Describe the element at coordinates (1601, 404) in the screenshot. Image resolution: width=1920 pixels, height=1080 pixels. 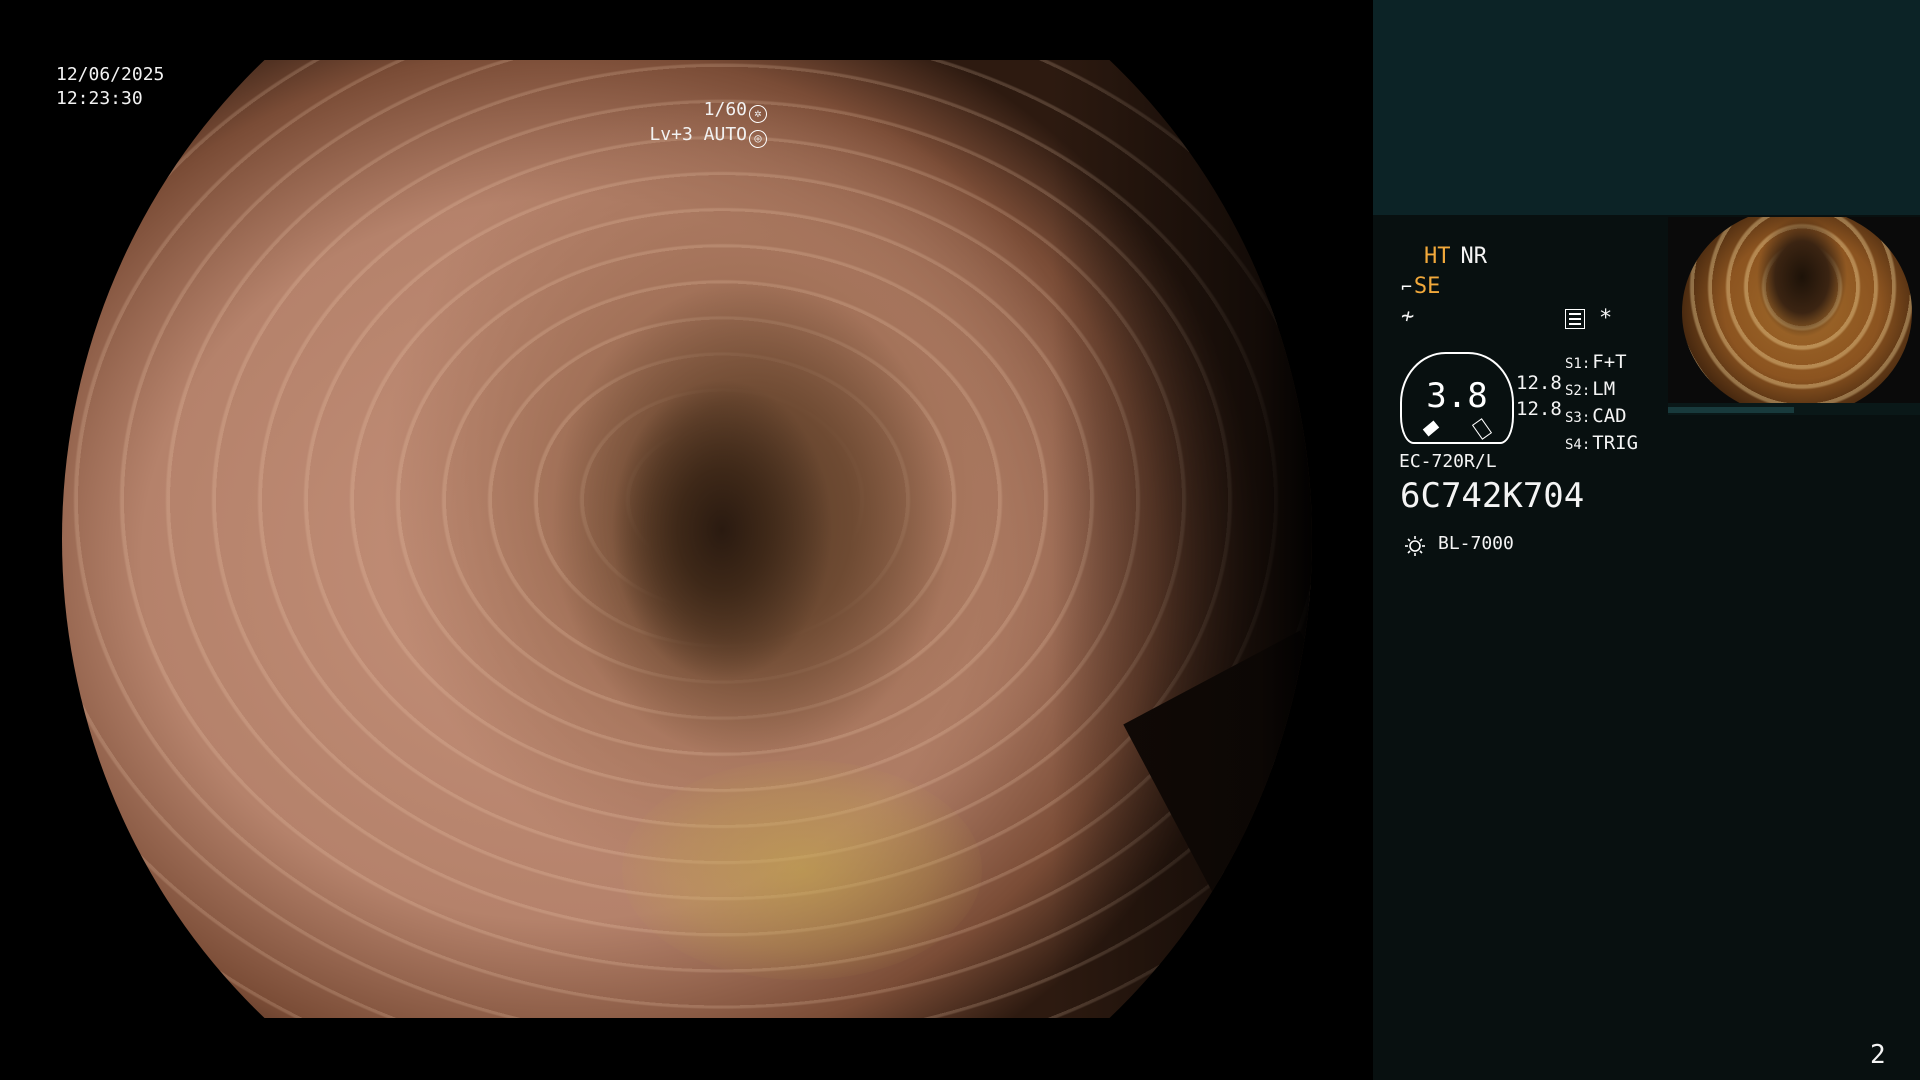
I see `switch-list: S1: F+T S2: LM S3: CAD S4: TRIG` at that location.